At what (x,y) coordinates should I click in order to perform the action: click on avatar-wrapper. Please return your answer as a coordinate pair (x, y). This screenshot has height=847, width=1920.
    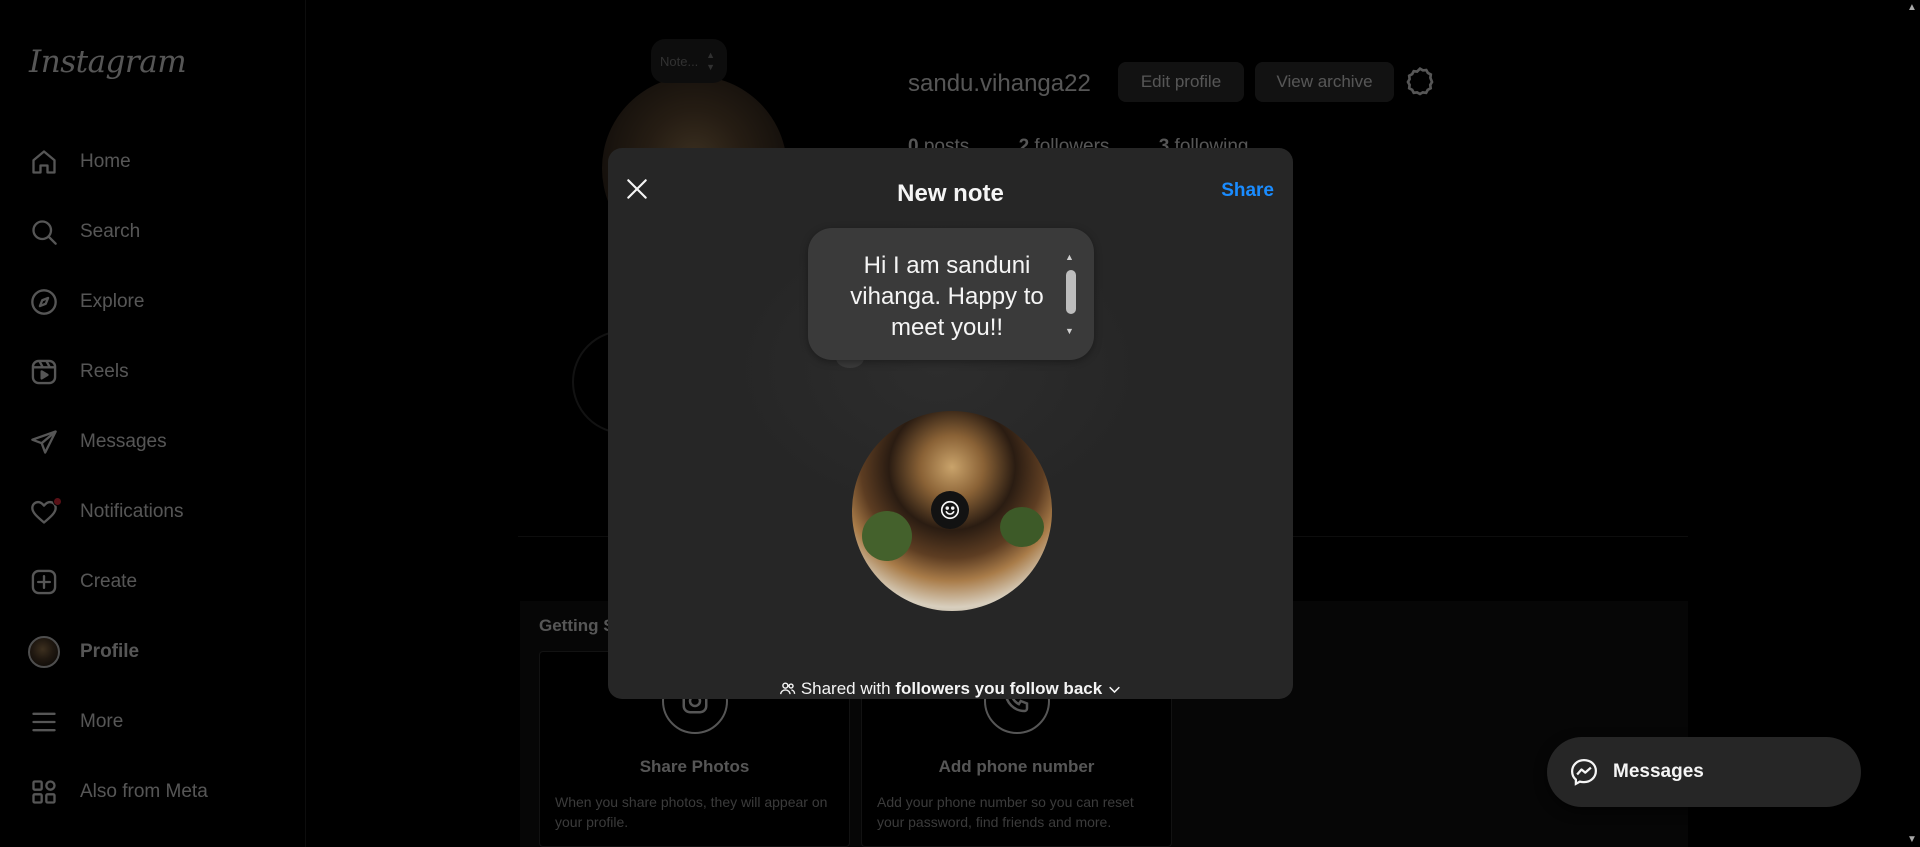
    Looking at the image, I should click on (44, 652).